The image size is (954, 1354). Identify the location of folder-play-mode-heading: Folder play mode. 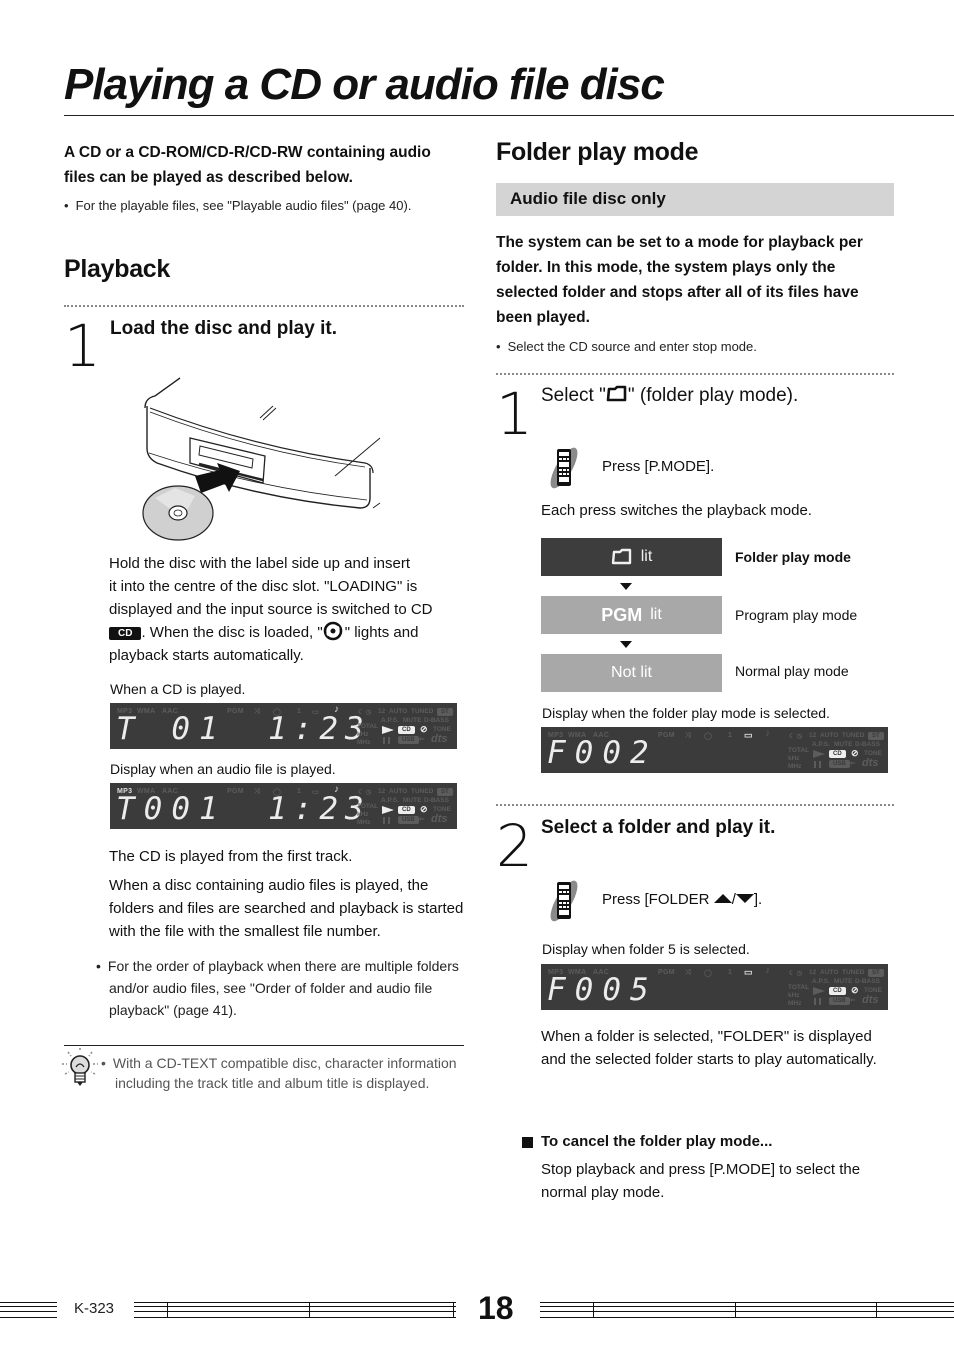
(597, 152).